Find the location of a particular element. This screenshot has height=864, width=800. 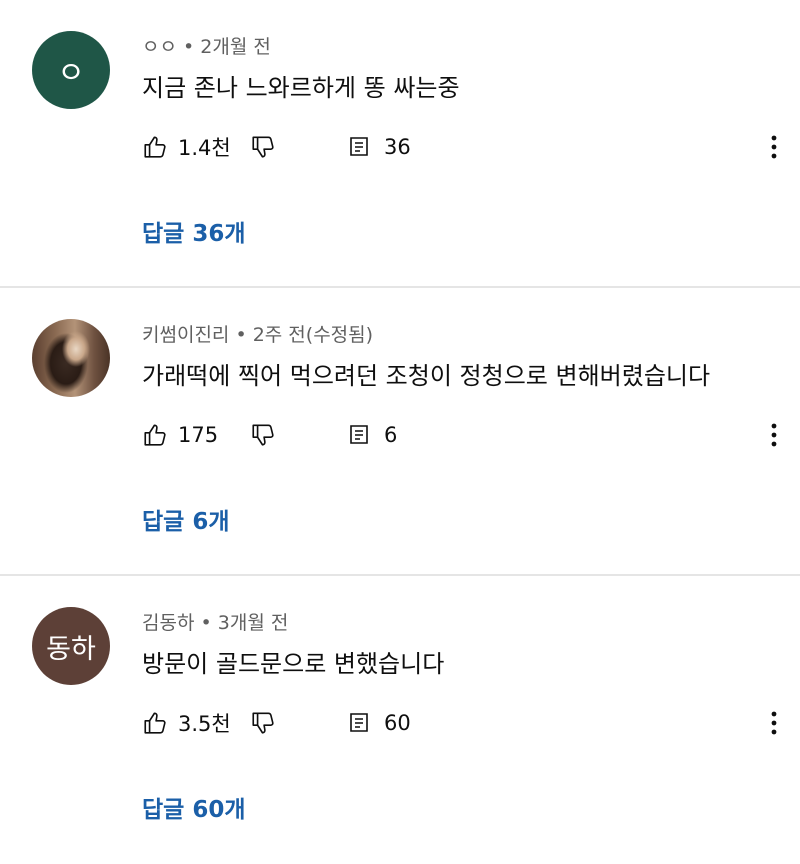

author-name: 키썸이진리 is located at coordinates (185, 335).